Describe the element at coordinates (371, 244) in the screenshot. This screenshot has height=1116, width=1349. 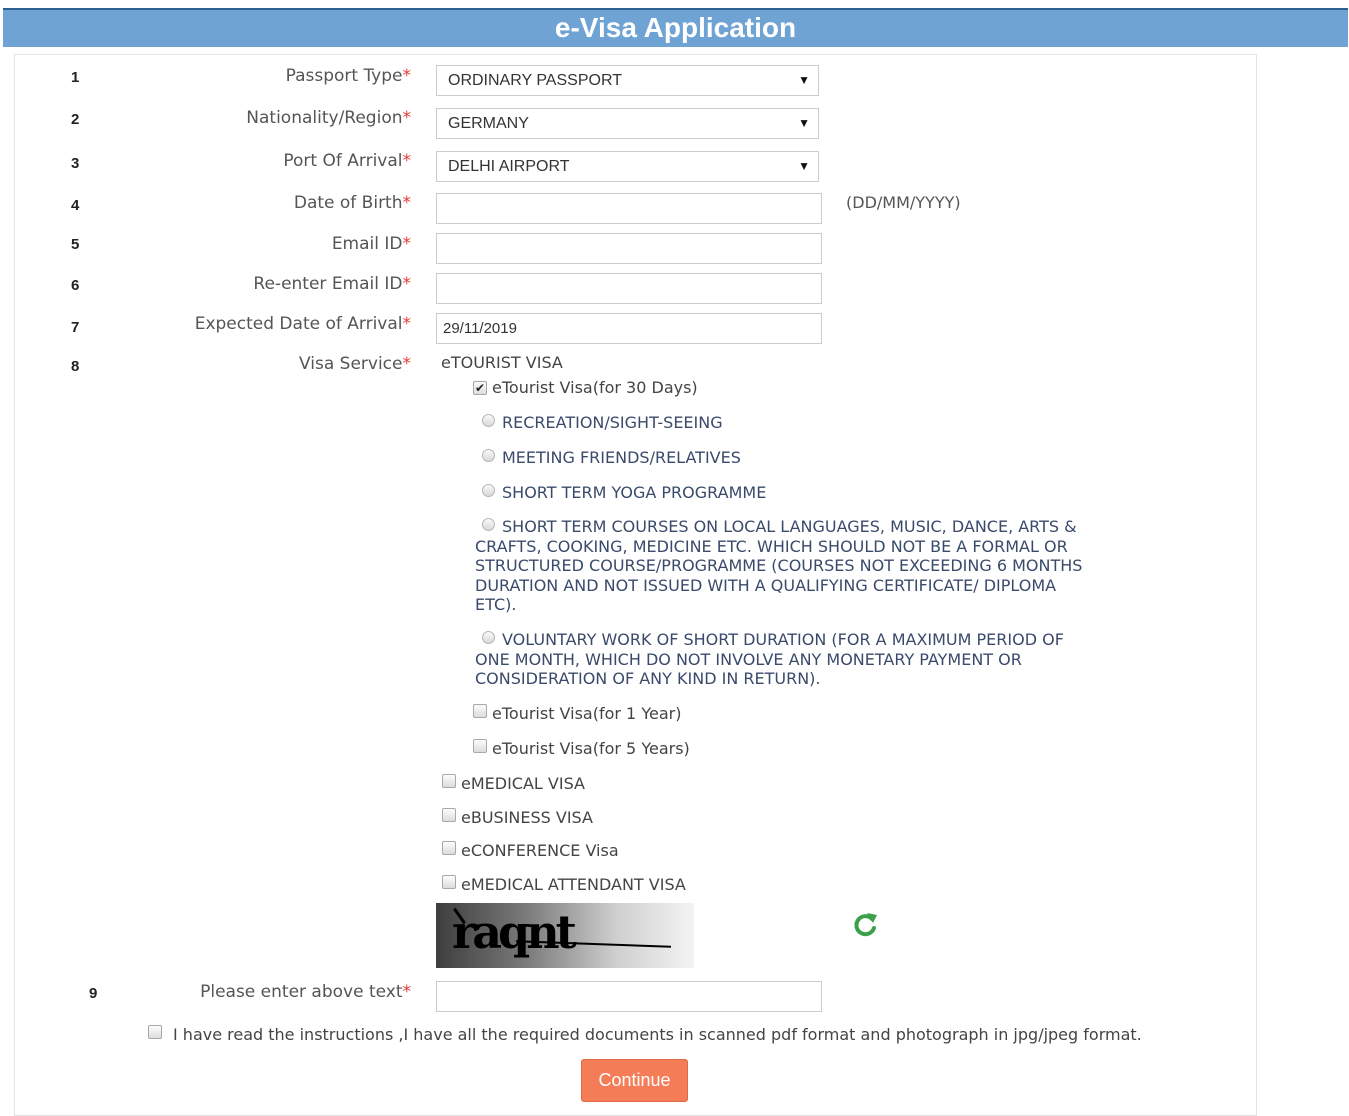
I see `email-label: Email ID*` at that location.